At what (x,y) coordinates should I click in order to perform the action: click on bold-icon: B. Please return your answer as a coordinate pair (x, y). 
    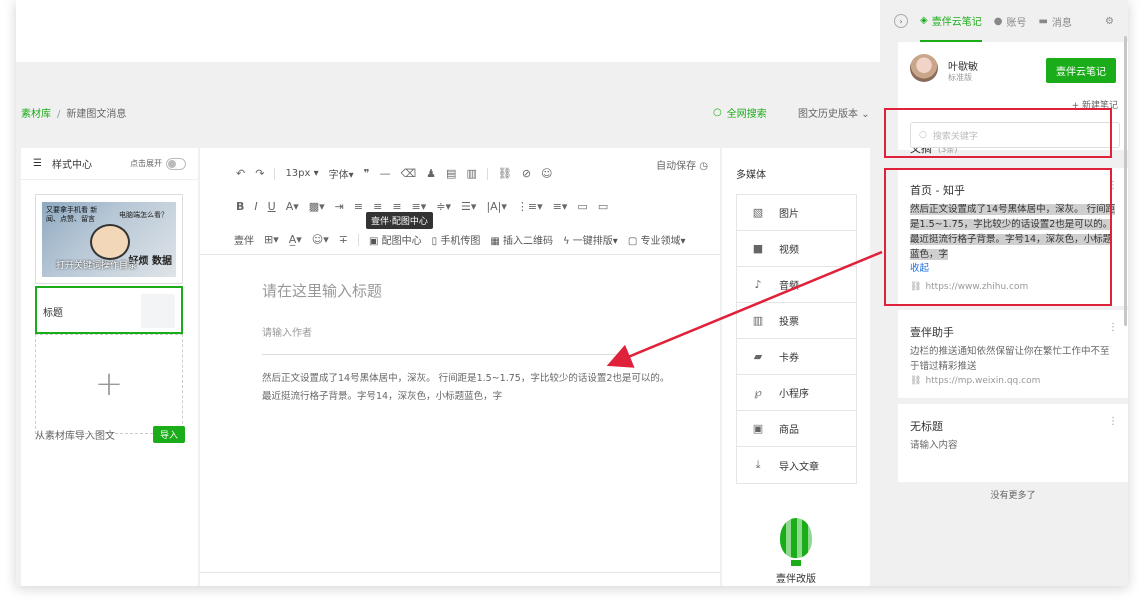
    Looking at the image, I should click on (240, 206).